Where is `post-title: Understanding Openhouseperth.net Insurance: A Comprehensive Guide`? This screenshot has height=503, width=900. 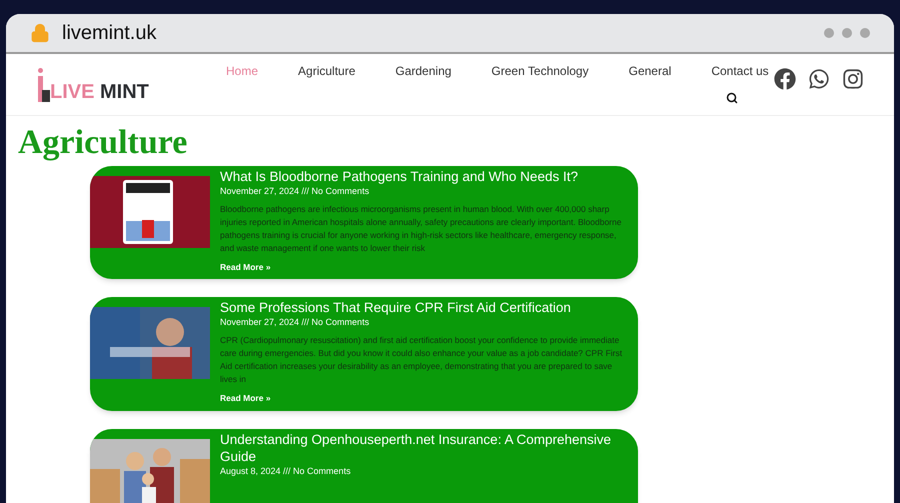
post-title: Understanding Openhouseperth.net Insurance: A Comprehensive Guide is located at coordinates (424, 447).